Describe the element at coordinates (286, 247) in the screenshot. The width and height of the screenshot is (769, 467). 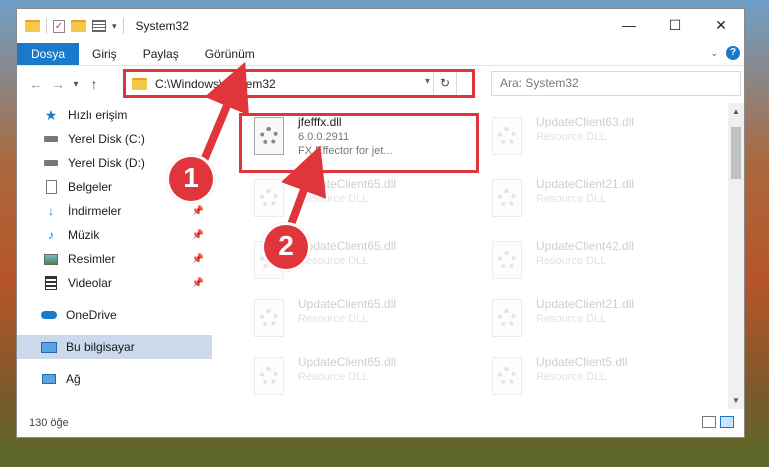
I see `step-2-badge: 2` at that location.